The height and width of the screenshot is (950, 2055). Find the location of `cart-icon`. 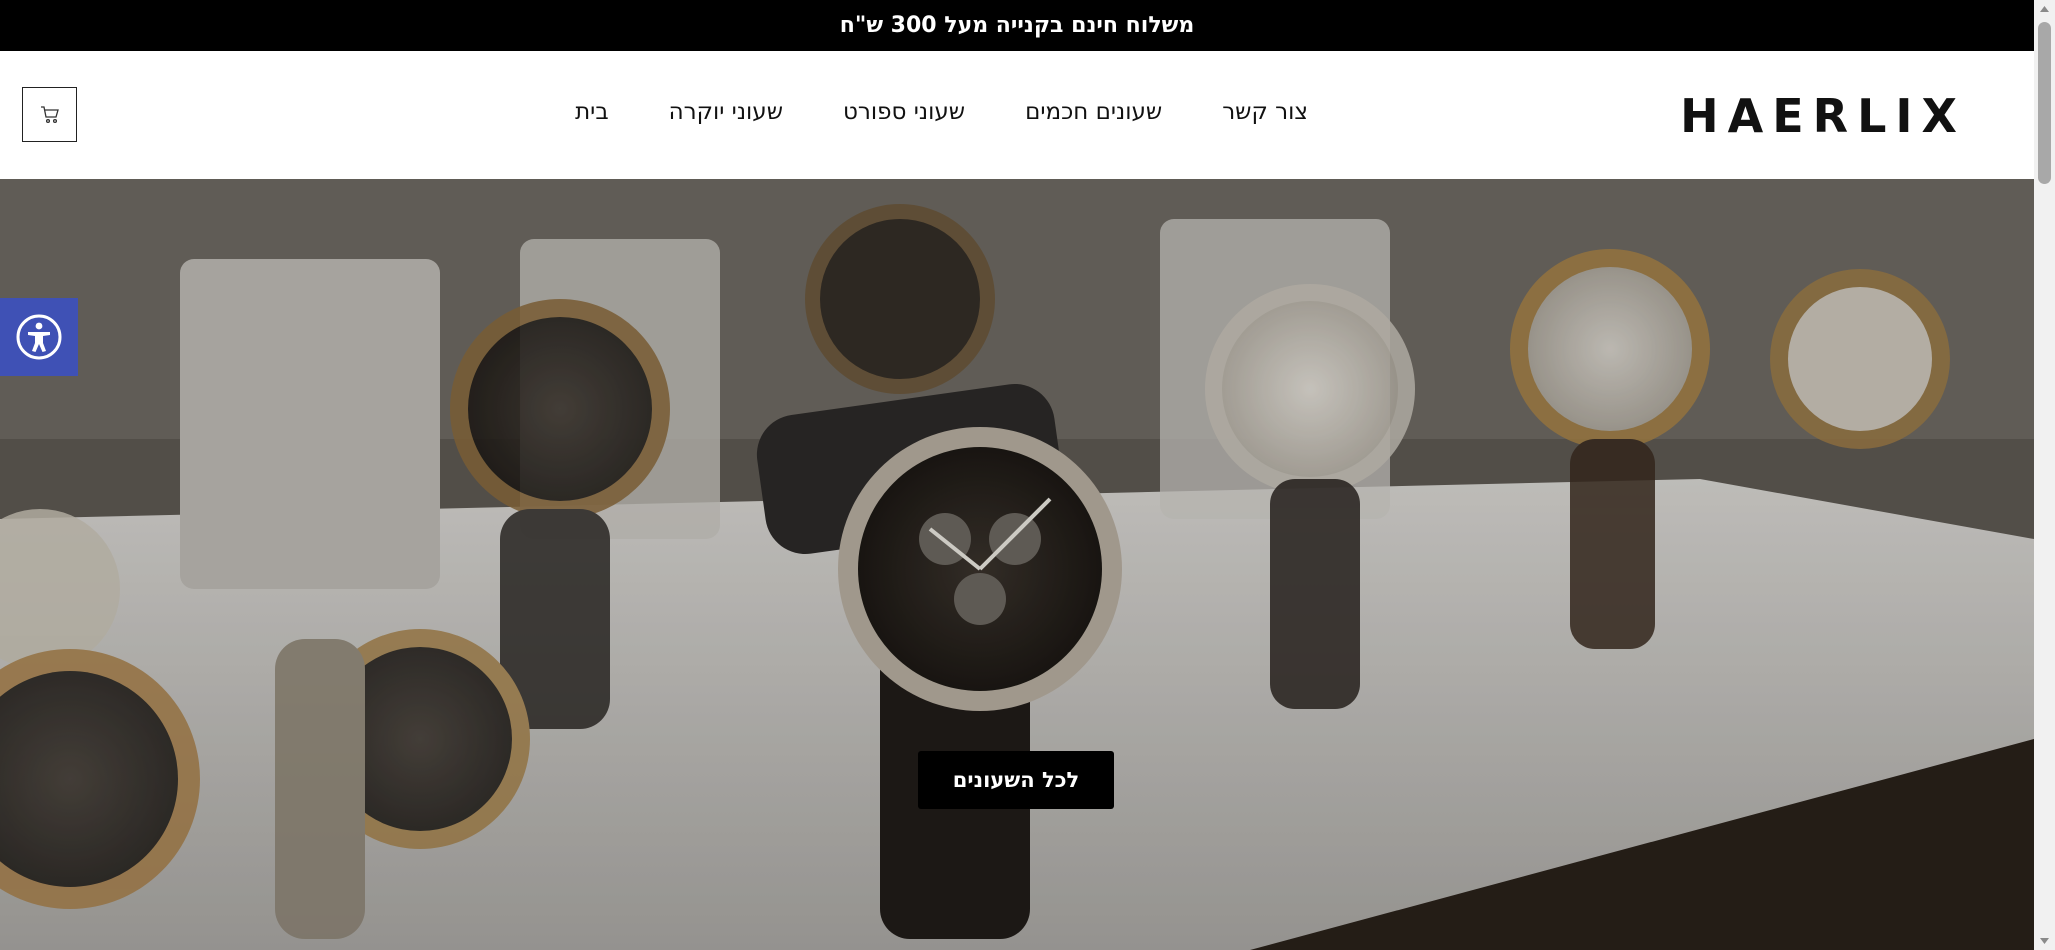

cart-icon is located at coordinates (49, 114).